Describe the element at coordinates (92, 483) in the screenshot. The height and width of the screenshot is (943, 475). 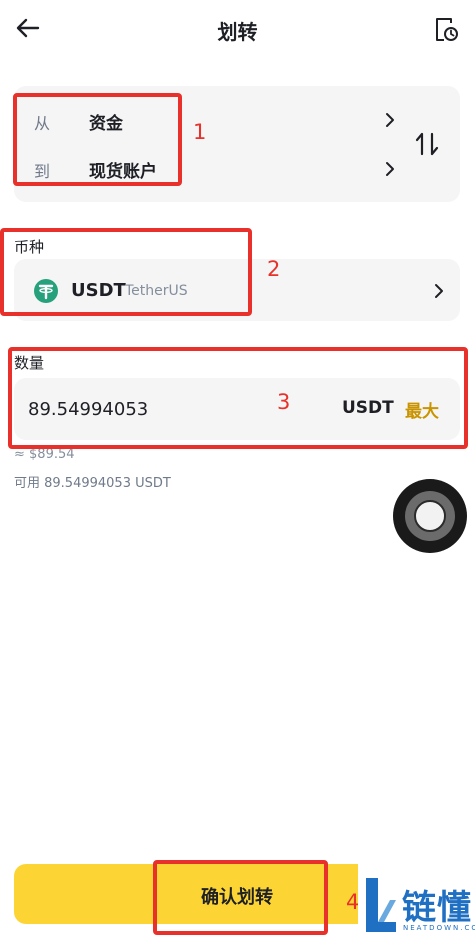
I see `available-balance: 可用 89.54994053 USDT` at that location.